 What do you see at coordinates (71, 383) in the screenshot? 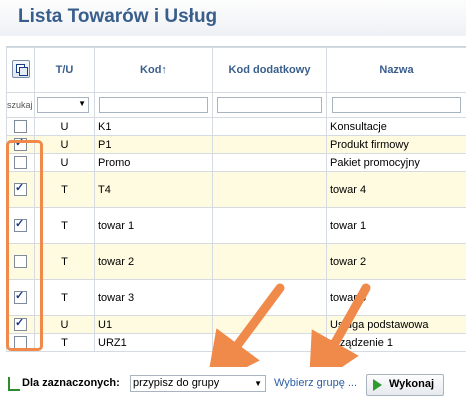
I see `bulk-action-label: Dla zaznaczonych:` at bounding box center [71, 383].